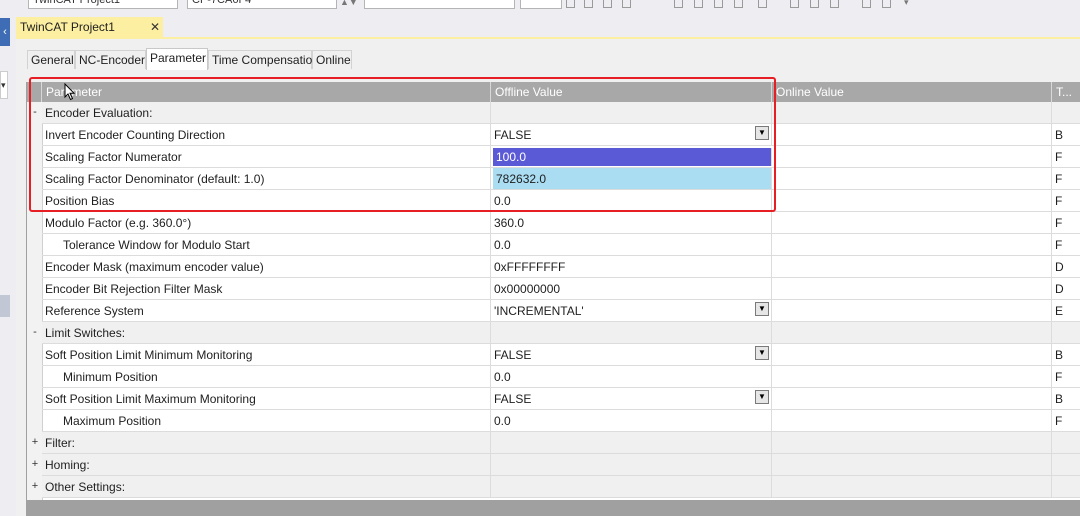 This screenshot has height=516, width=1080. Describe the element at coordinates (349, 3) in the screenshot. I see `dropdown-arrows-icon: ▲▼` at that location.